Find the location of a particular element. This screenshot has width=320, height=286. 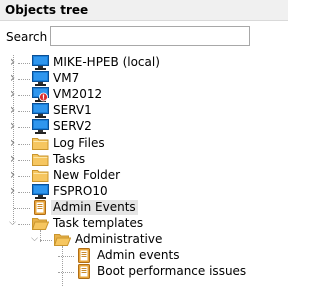

search-input is located at coordinates (150, 36).